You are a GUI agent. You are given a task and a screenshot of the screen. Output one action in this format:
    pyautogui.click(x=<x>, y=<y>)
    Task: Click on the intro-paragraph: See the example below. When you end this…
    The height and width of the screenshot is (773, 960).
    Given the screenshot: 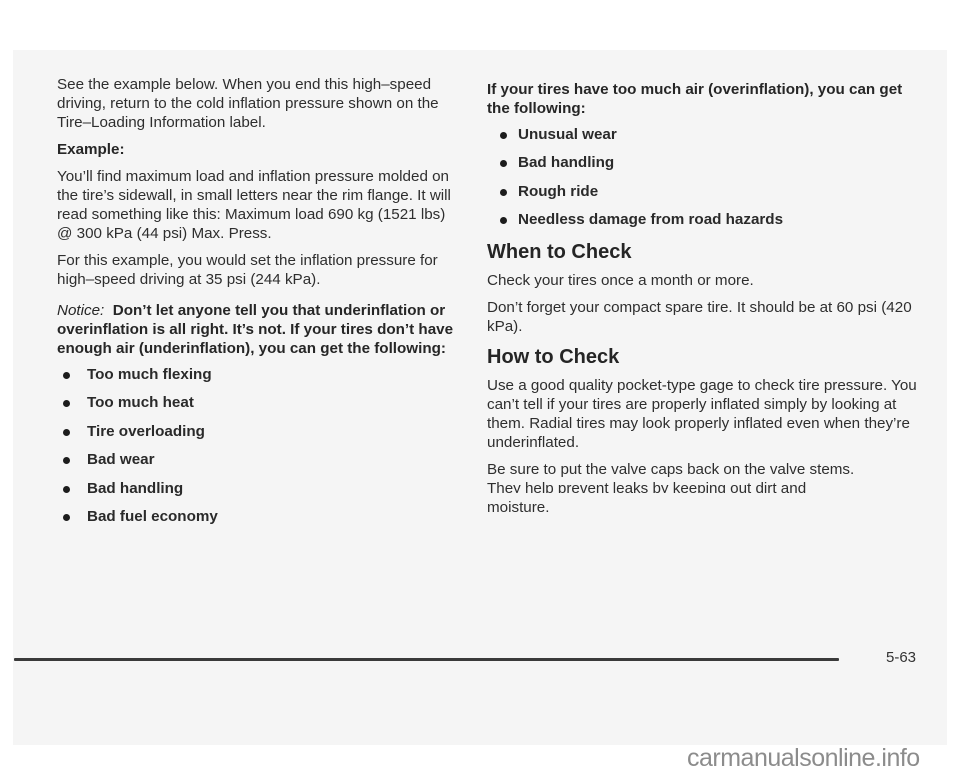 What is the action you would take?
    pyautogui.click(x=248, y=103)
    